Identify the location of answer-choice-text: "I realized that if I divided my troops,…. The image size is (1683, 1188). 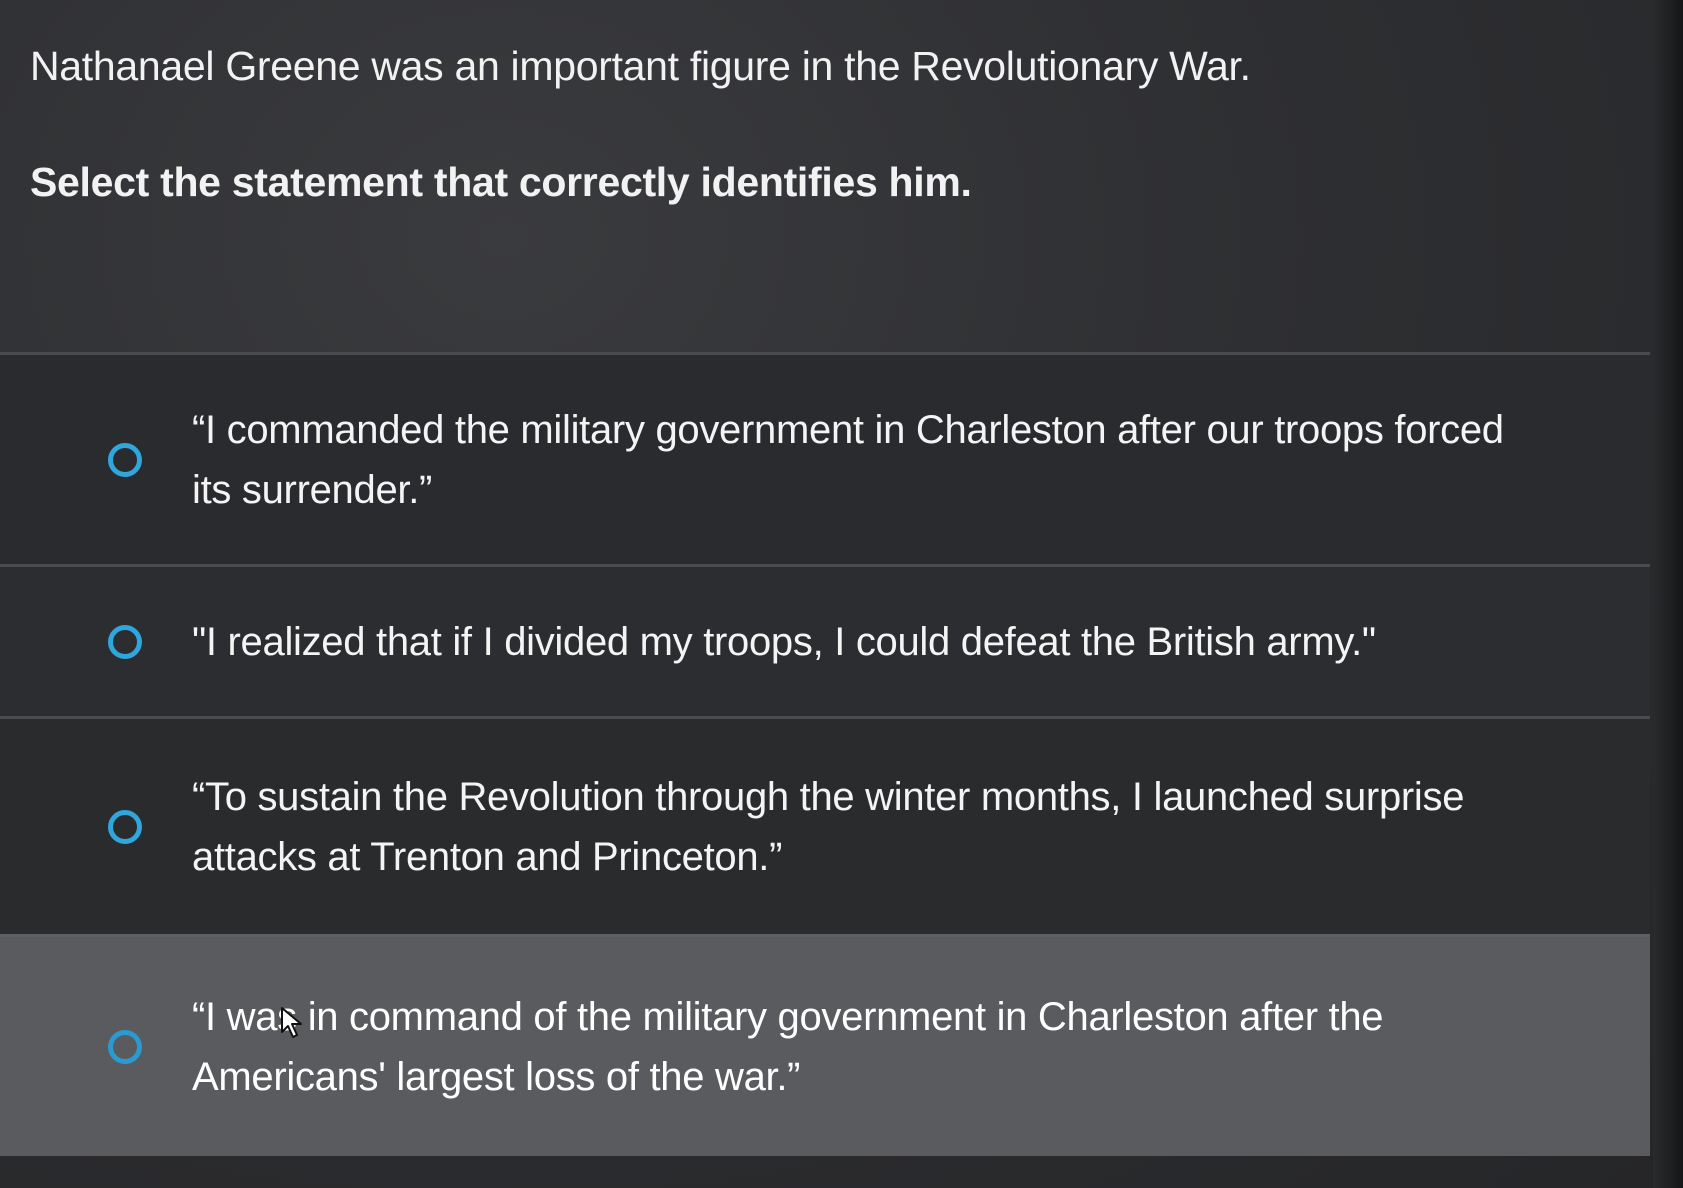
(784, 641).